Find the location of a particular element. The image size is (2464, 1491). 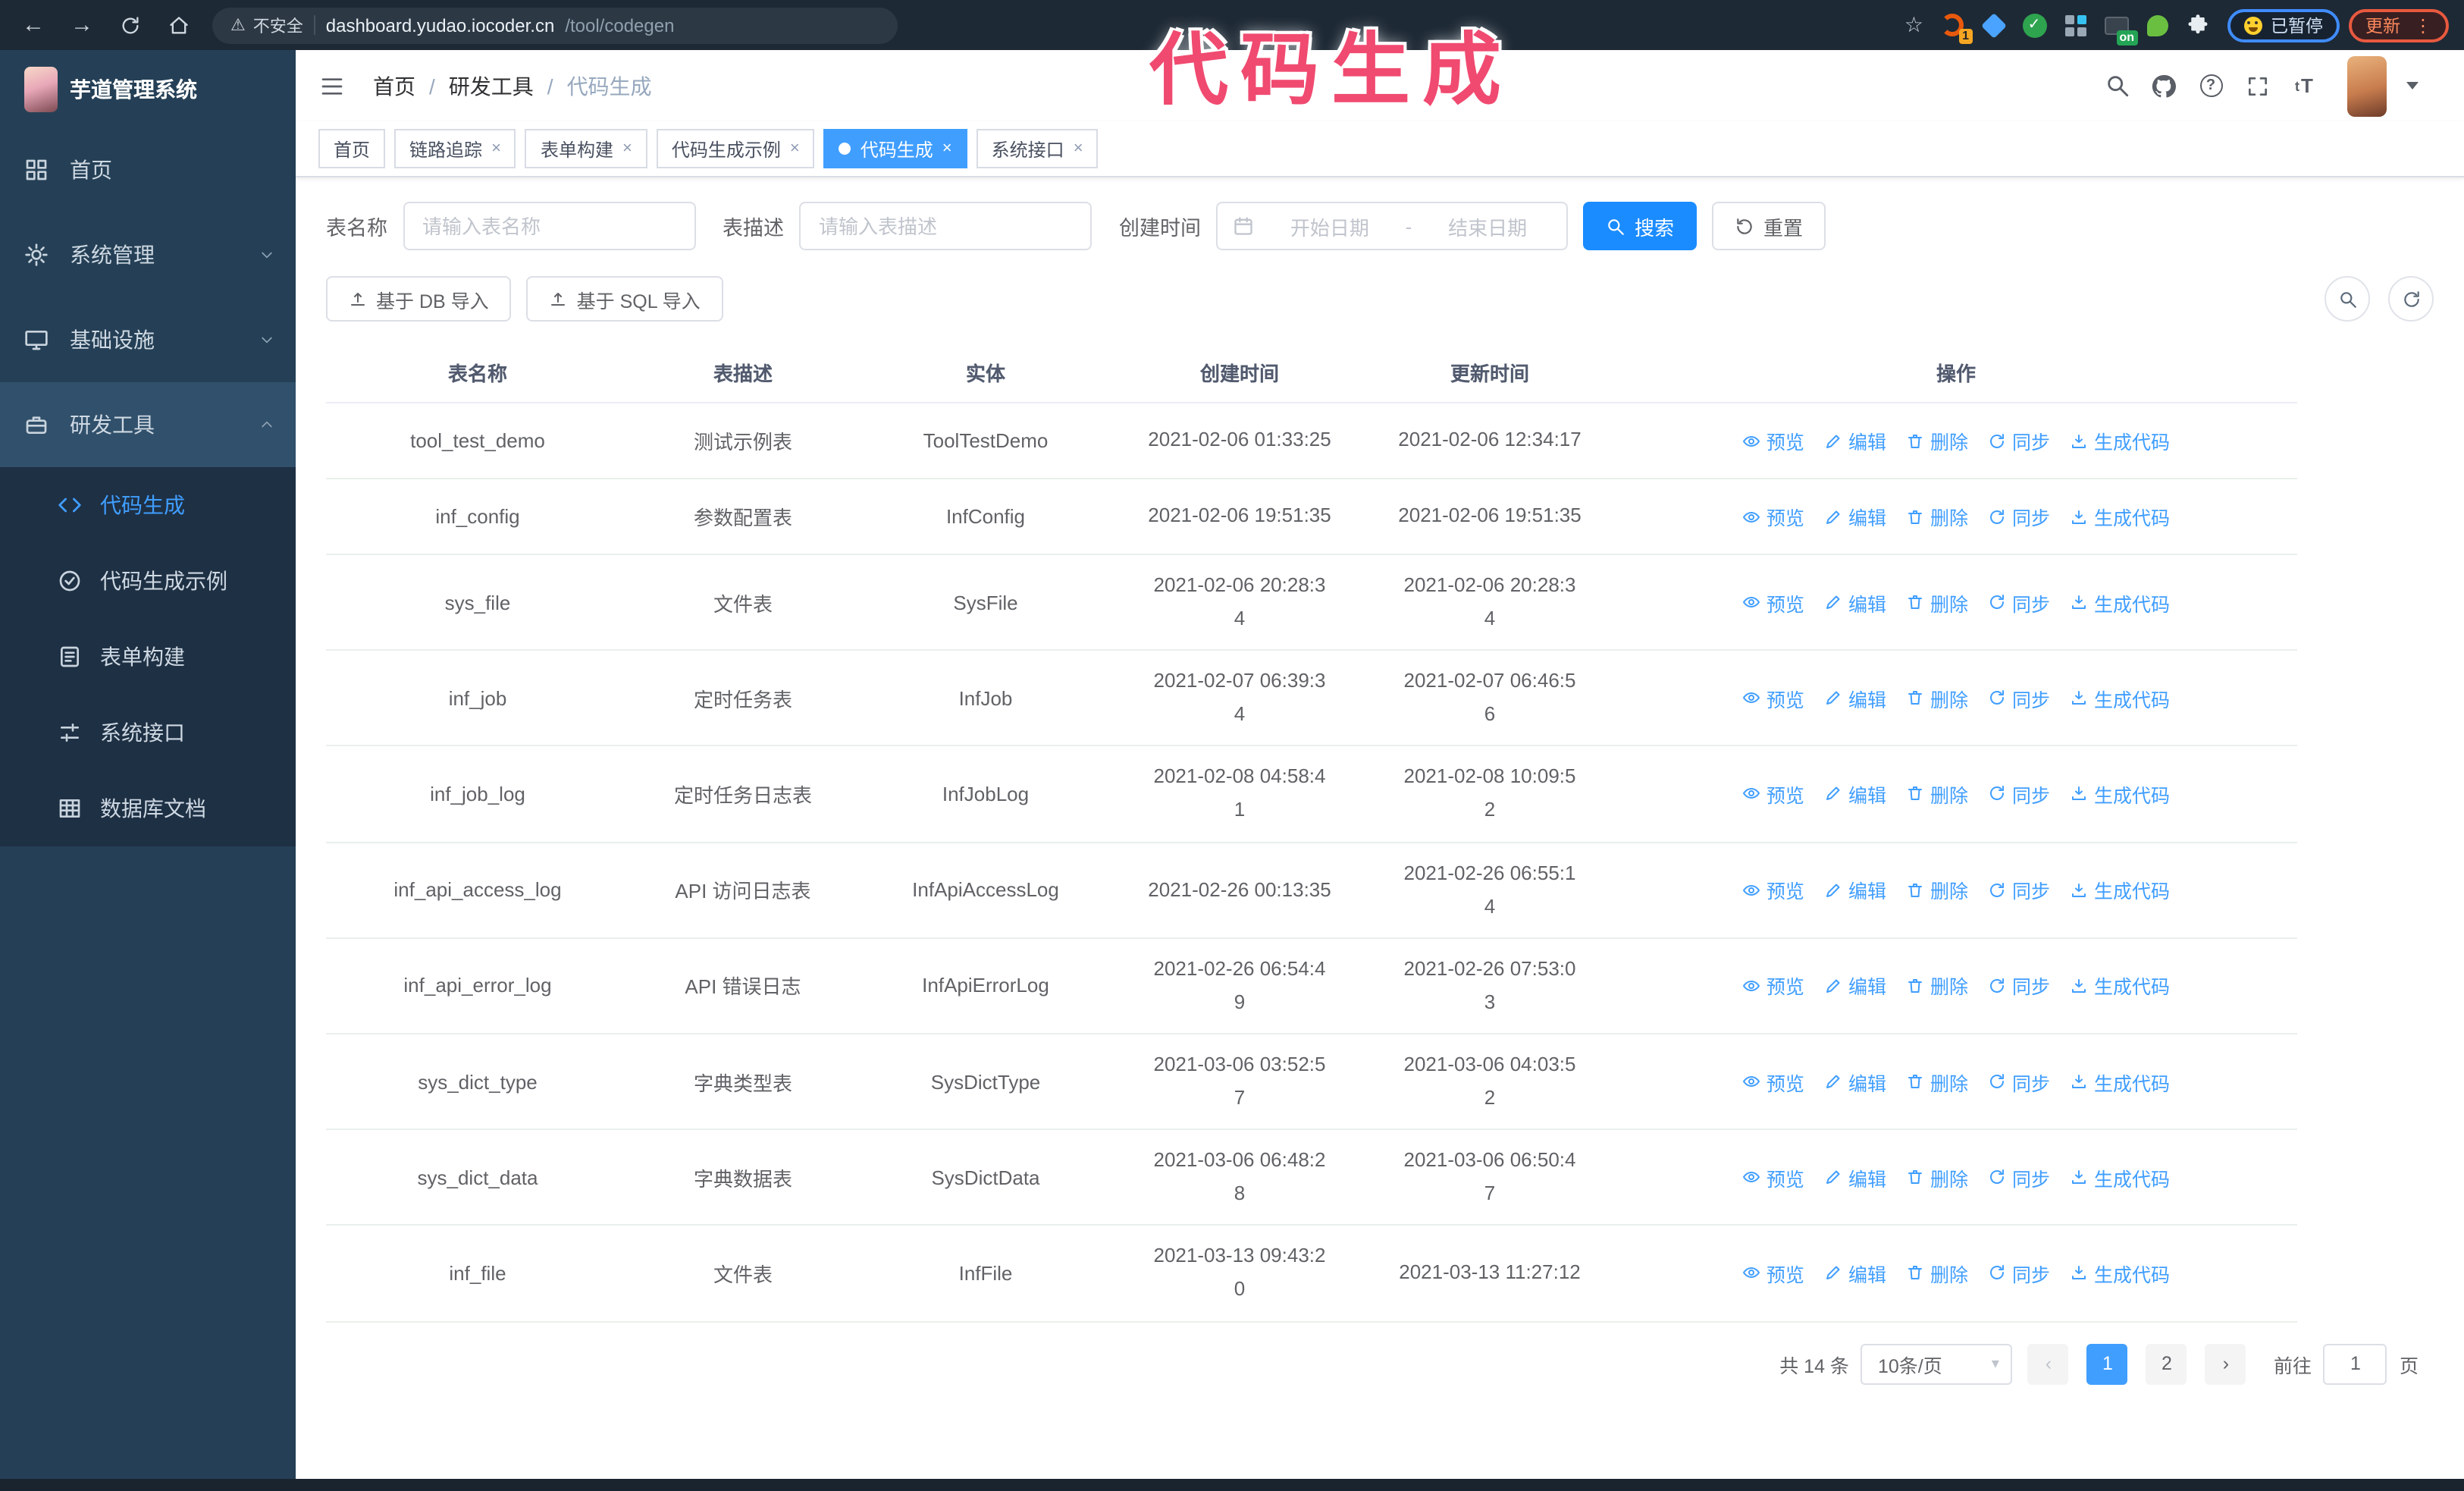

browser-update-button: 更新 ⋮ is located at coordinates (2399, 25).